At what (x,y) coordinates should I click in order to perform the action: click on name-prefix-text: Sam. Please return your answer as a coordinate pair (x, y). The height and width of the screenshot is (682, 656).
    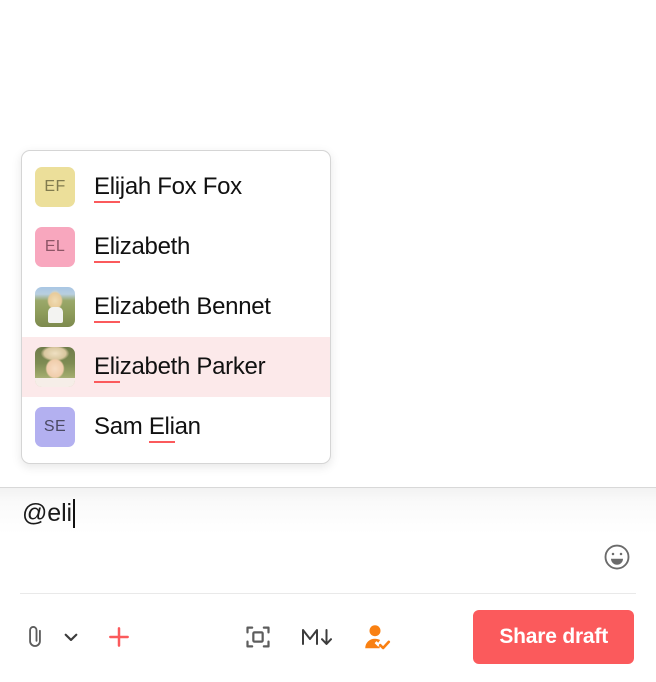
    Looking at the image, I should click on (121, 426).